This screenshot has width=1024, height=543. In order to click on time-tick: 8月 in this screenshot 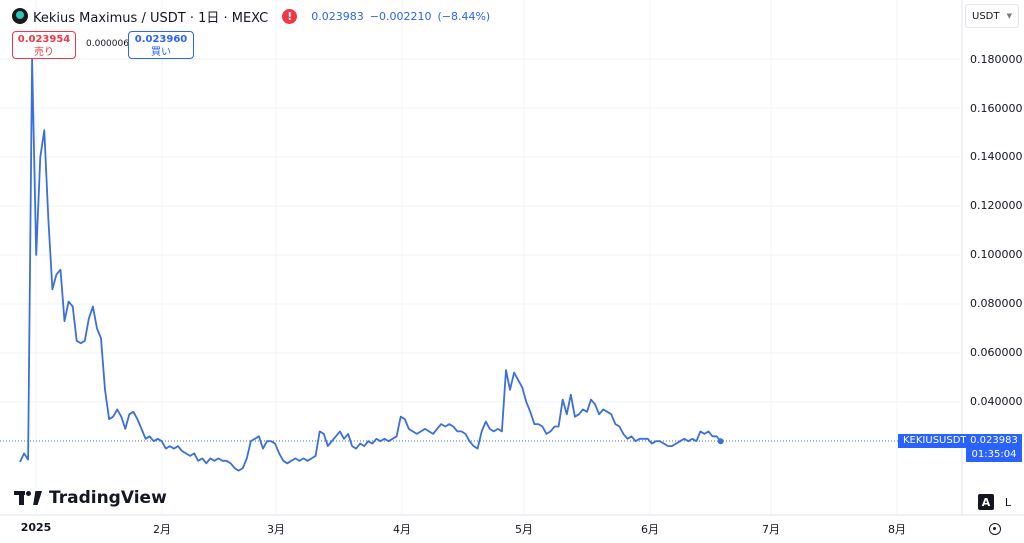, I will do `click(897, 529)`.